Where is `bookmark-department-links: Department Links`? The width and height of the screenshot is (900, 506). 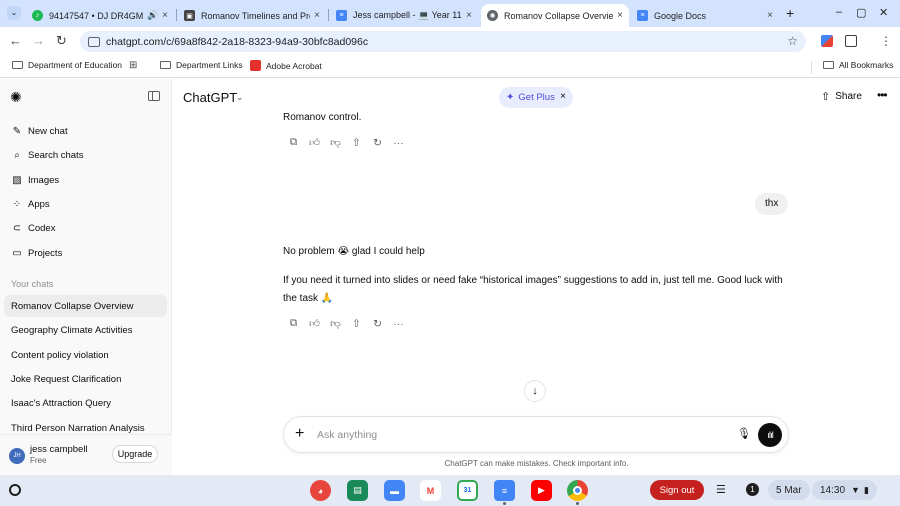 bookmark-department-links: Department Links is located at coordinates (201, 65).